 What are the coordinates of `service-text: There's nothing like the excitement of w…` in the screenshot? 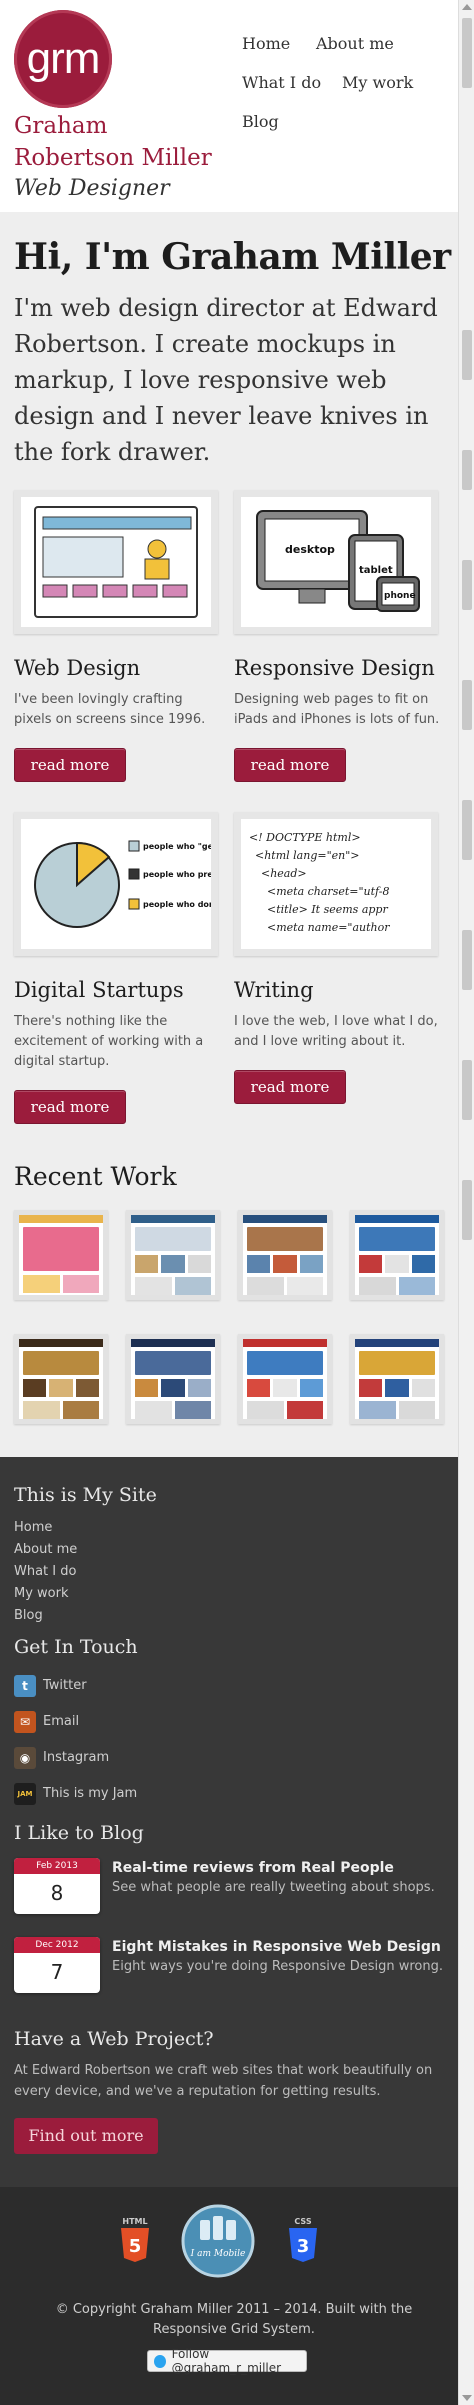 It's located at (109, 1041).